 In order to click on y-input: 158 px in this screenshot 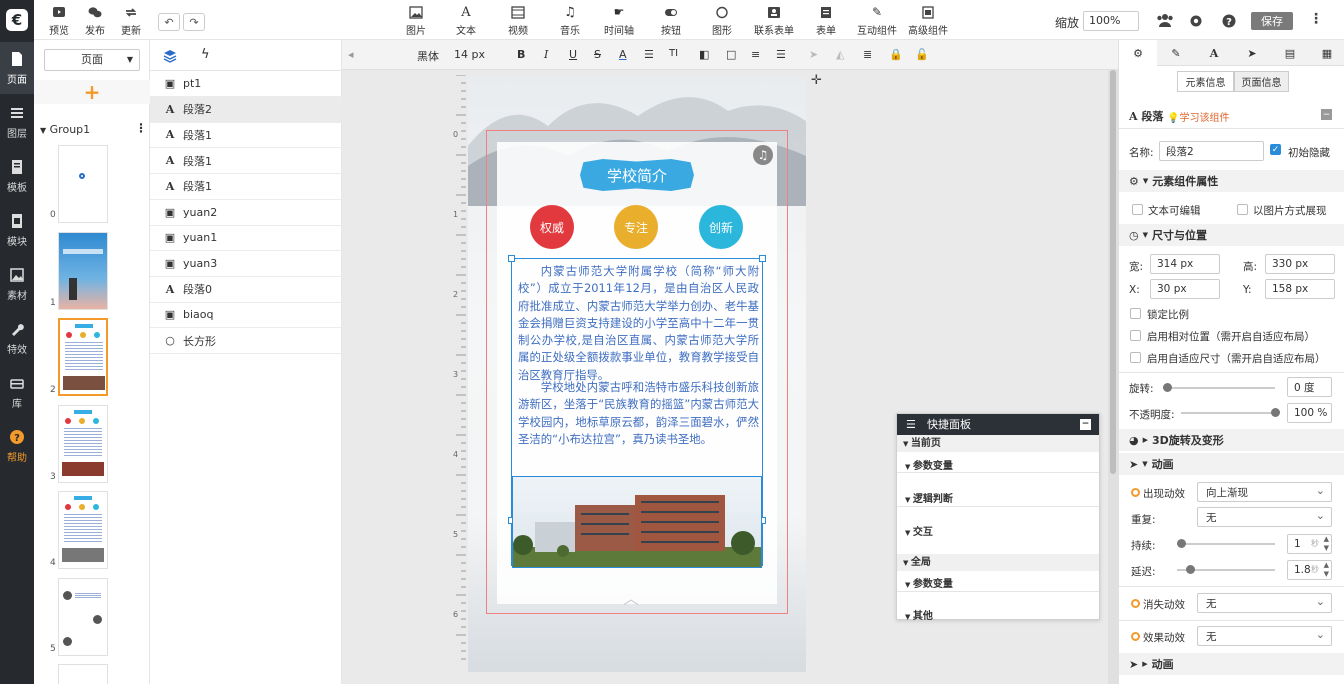, I will do `click(1300, 289)`.